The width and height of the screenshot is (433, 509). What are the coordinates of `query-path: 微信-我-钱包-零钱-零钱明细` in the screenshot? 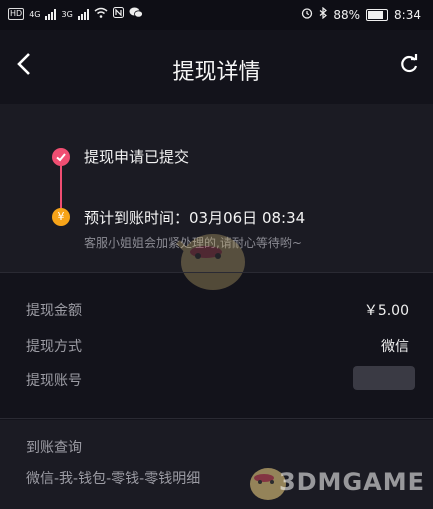 It's located at (113, 479).